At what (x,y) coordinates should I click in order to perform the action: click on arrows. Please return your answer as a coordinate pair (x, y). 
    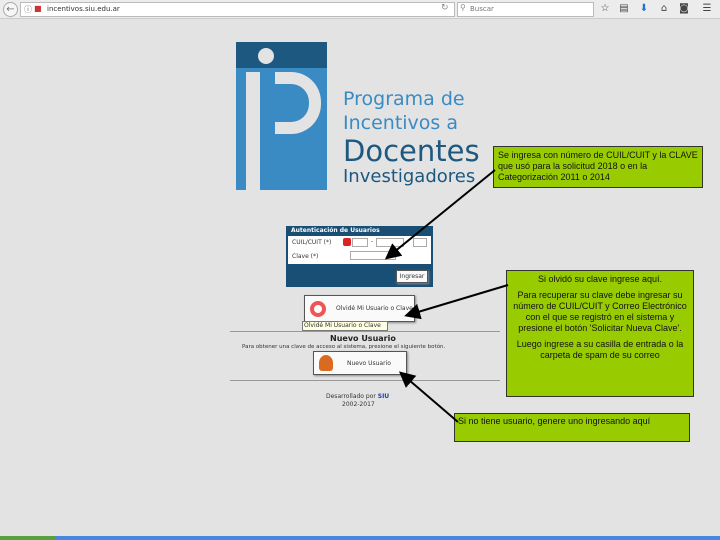
    Looking at the image, I should click on (446, 296).